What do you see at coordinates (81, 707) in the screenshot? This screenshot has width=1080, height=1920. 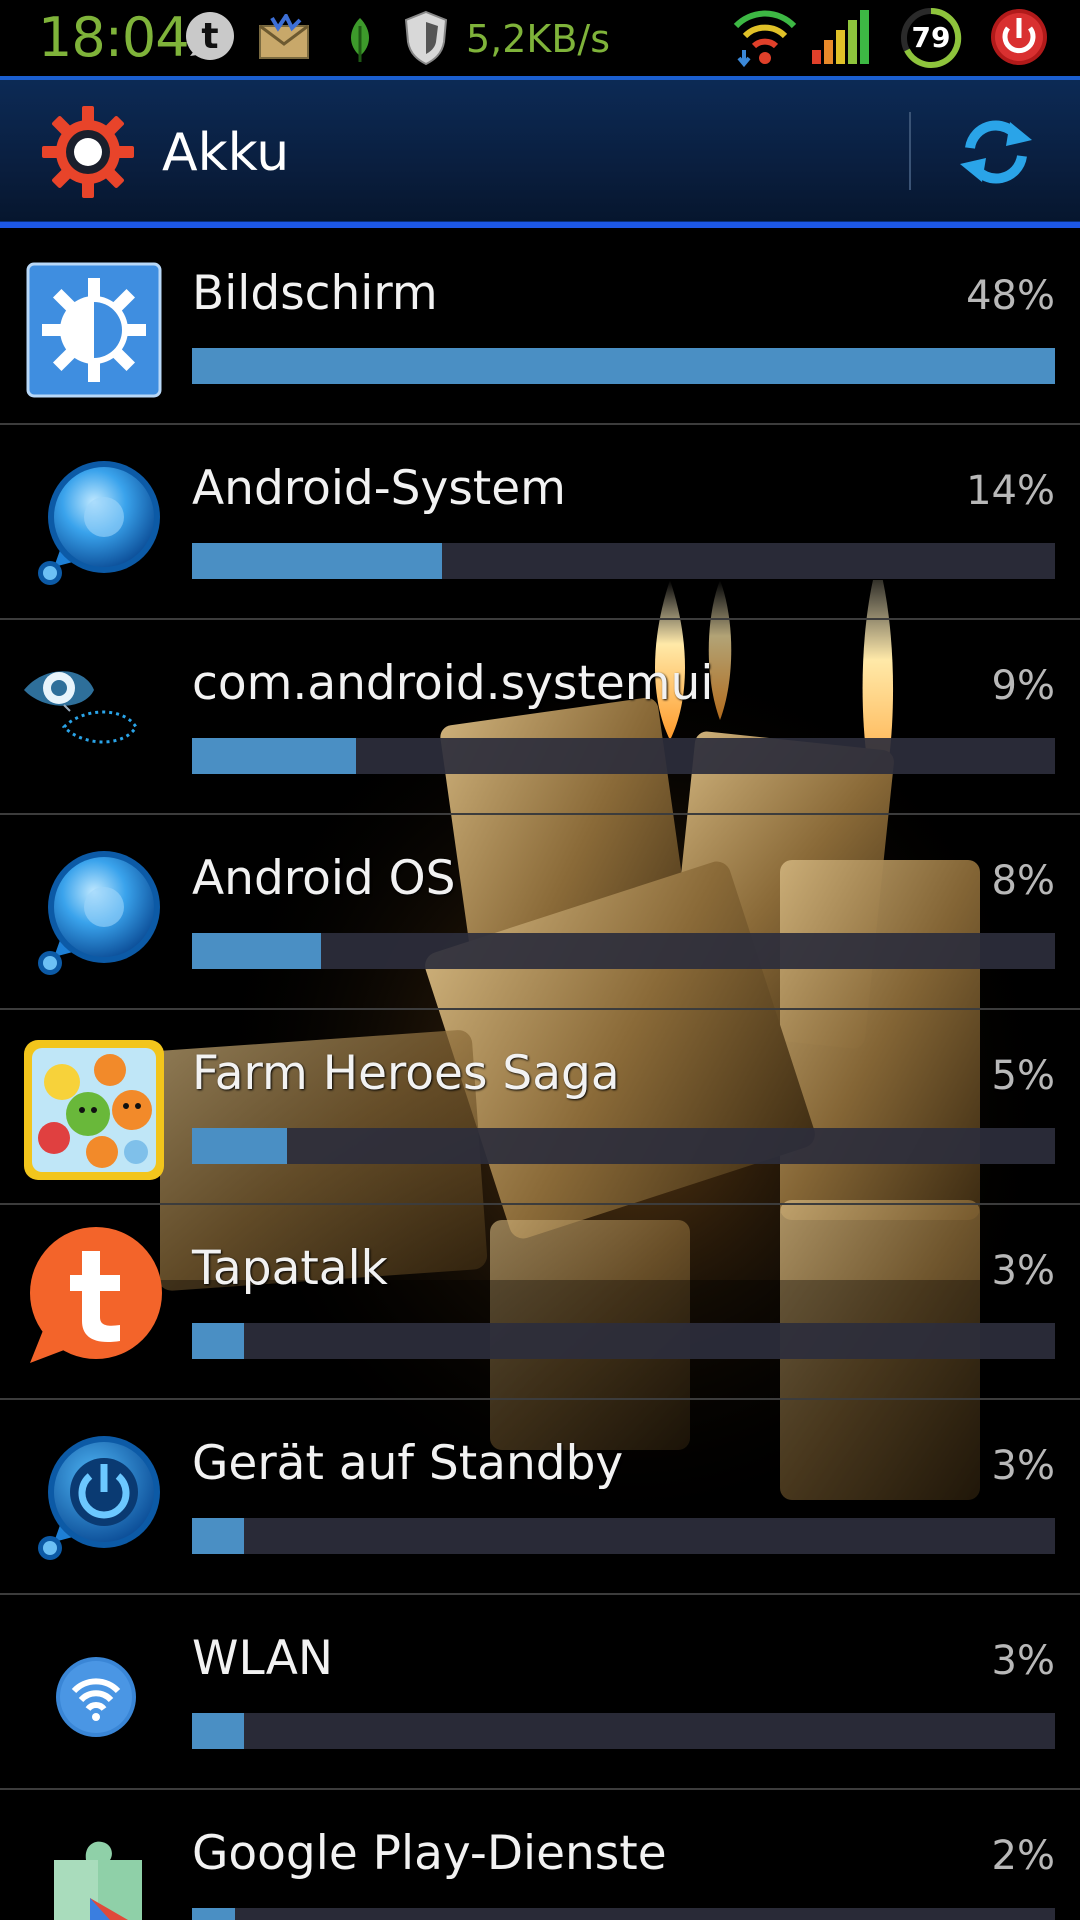 I see `eye-icon` at bounding box center [81, 707].